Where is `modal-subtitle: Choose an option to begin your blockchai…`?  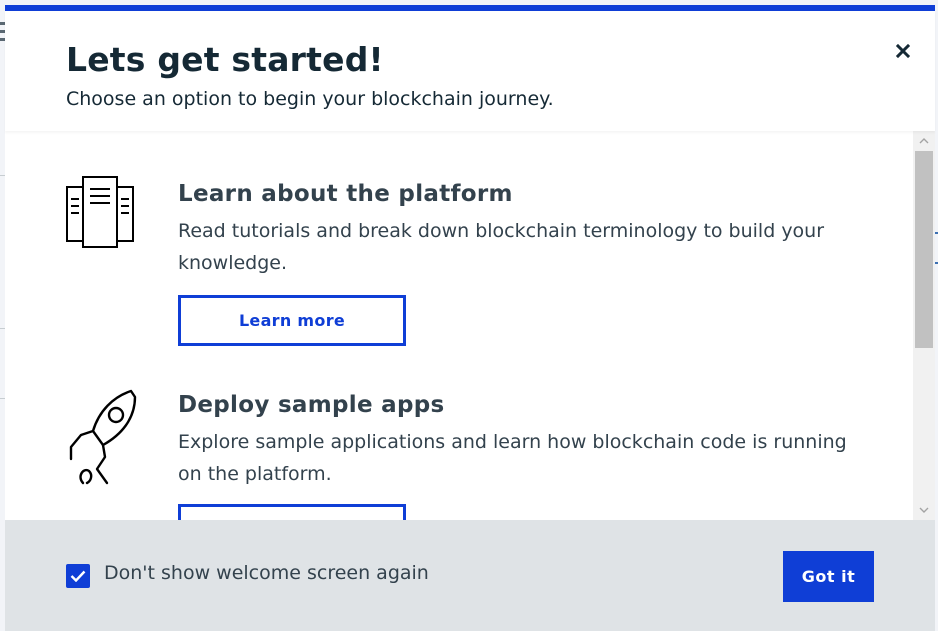 modal-subtitle: Choose an option to begin your blockchai… is located at coordinates (310, 99).